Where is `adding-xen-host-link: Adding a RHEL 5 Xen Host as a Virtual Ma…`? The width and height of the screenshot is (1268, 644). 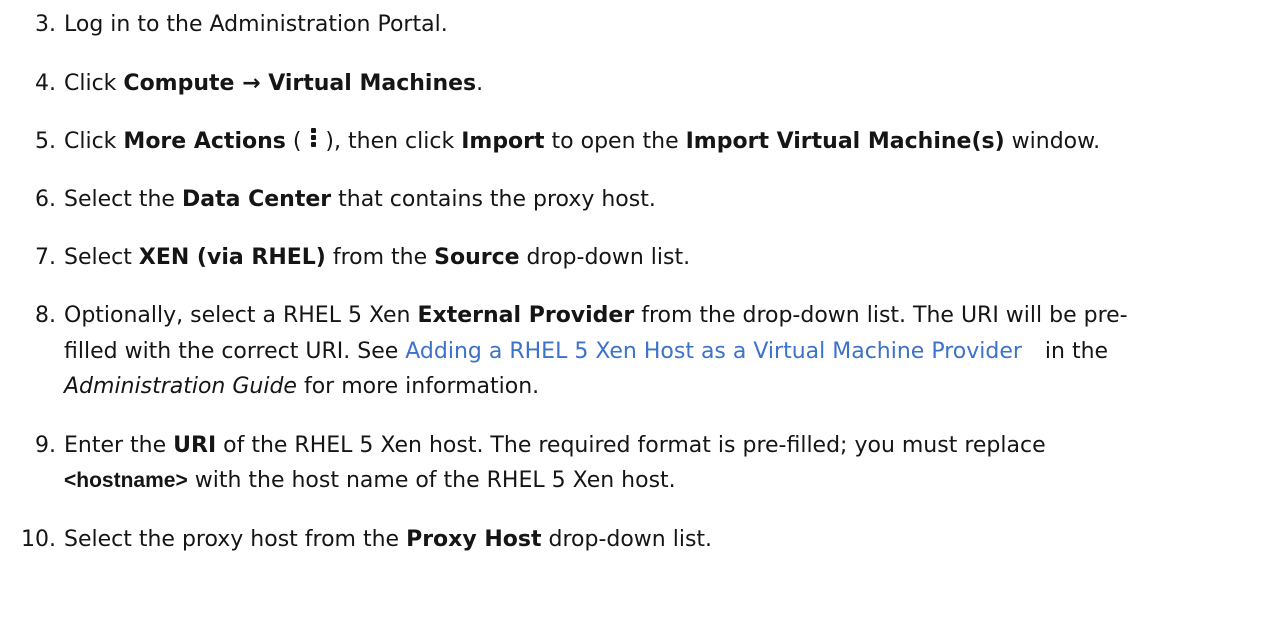 adding-xen-host-link: Adding a RHEL 5 Xen Host as a Virtual Ma… is located at coordinates (713, 351).